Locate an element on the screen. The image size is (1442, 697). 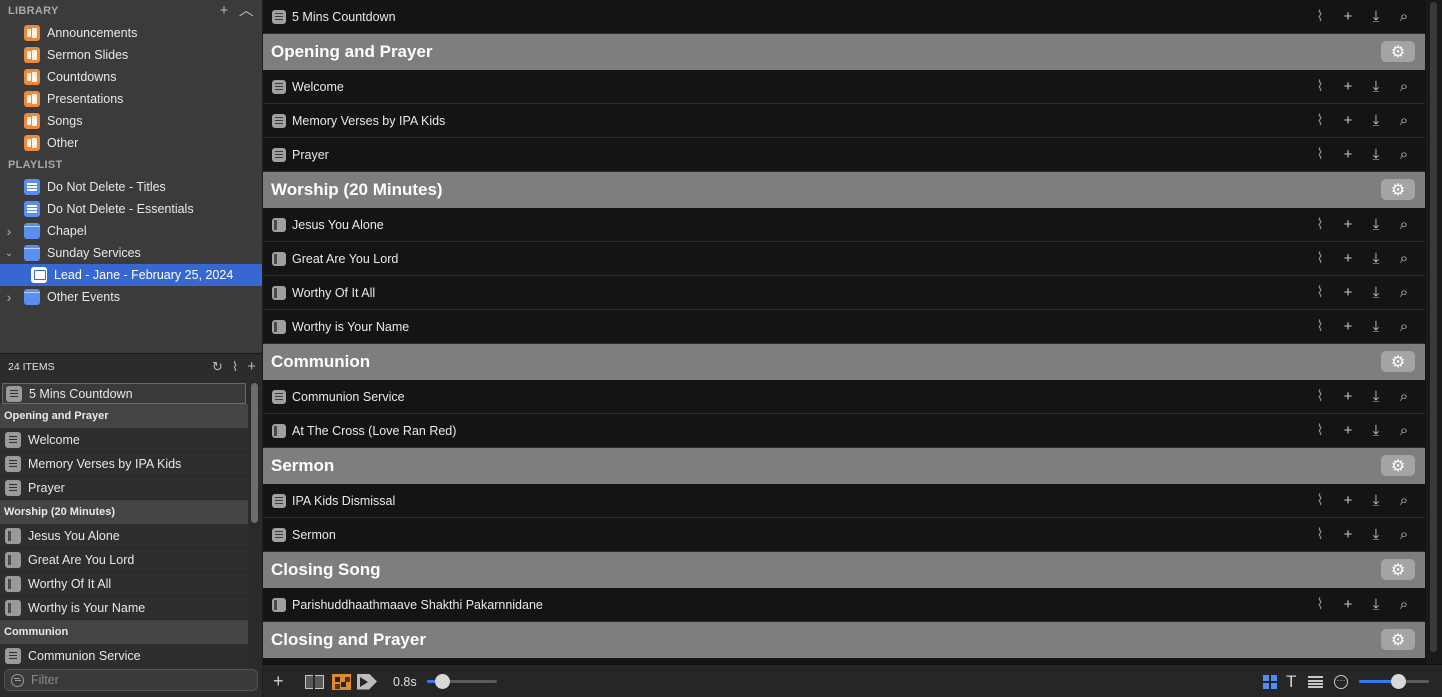
items-section-header: Opening and Prayer is located at coordinates (124, 416).